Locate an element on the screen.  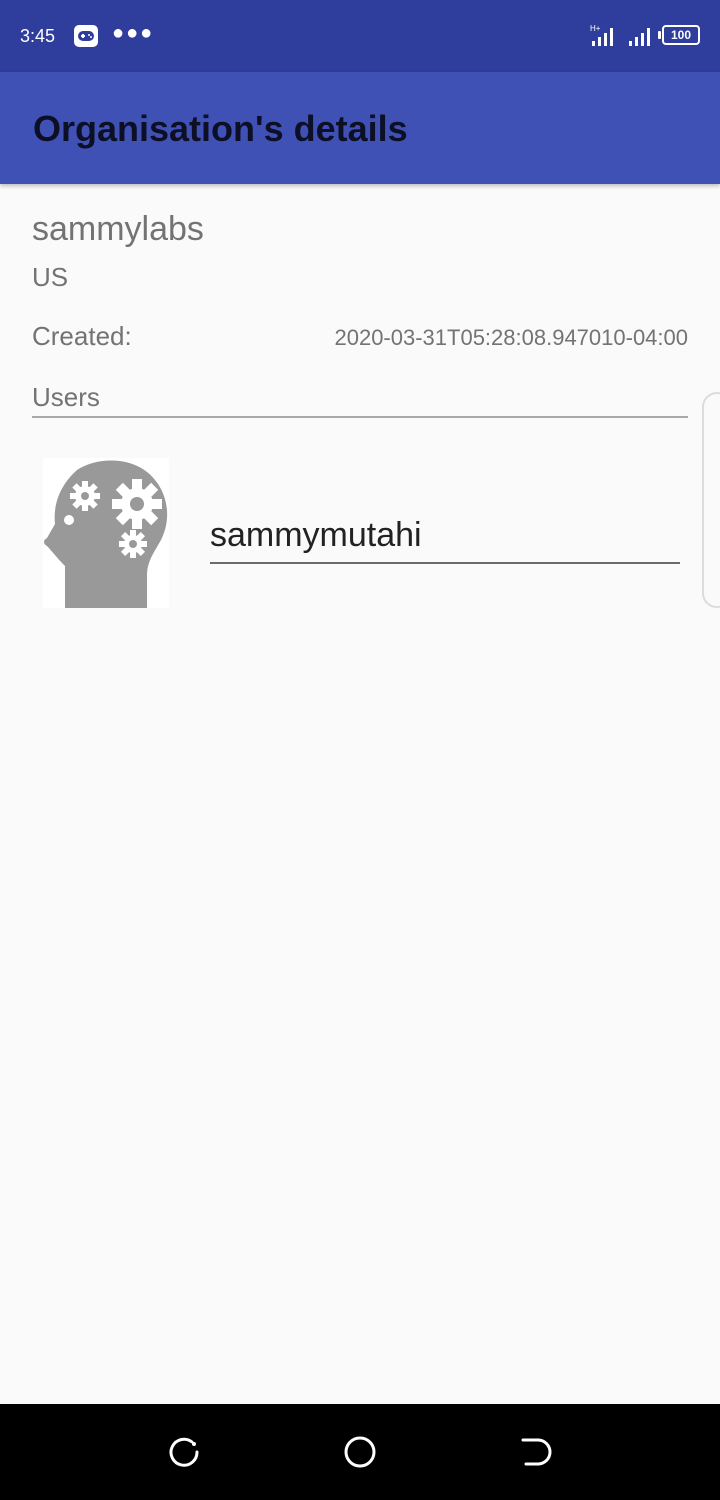
username: sammymutahi is located at coordinates (316, 535).